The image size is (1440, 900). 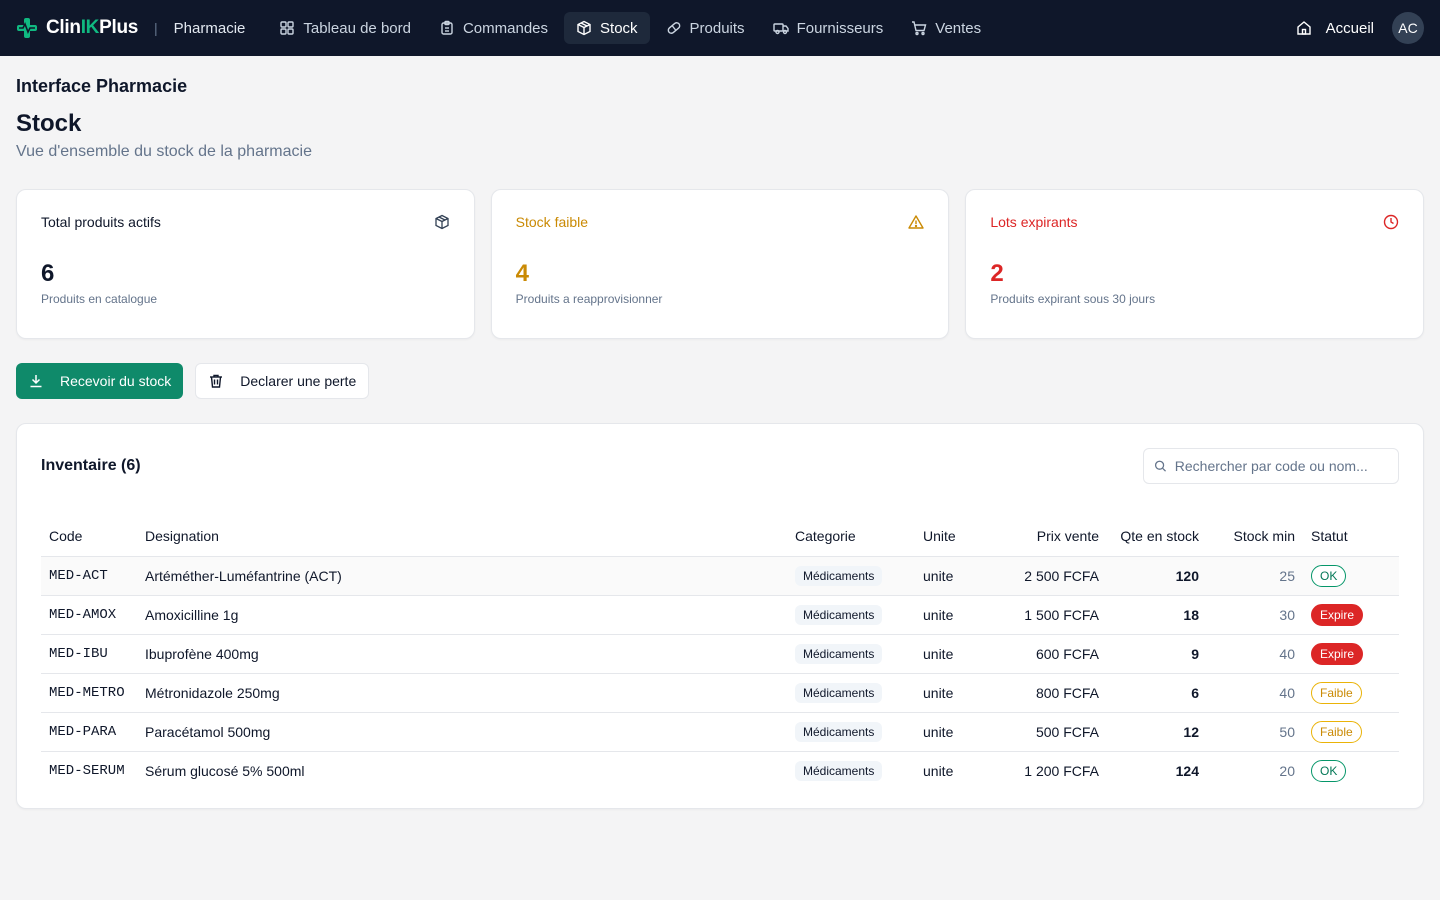 I want to click on pill-icon, so click(x=673, y=28).